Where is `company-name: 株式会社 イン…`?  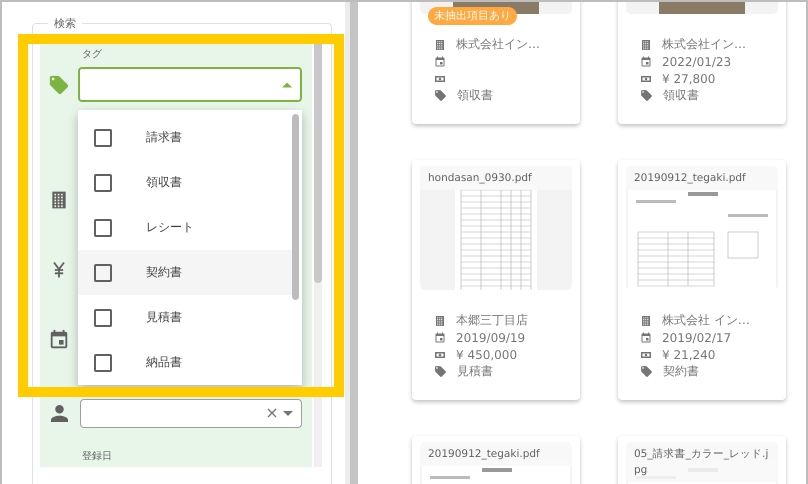
company-name: 株式会社 イン… is located at coordinates (706, 320).